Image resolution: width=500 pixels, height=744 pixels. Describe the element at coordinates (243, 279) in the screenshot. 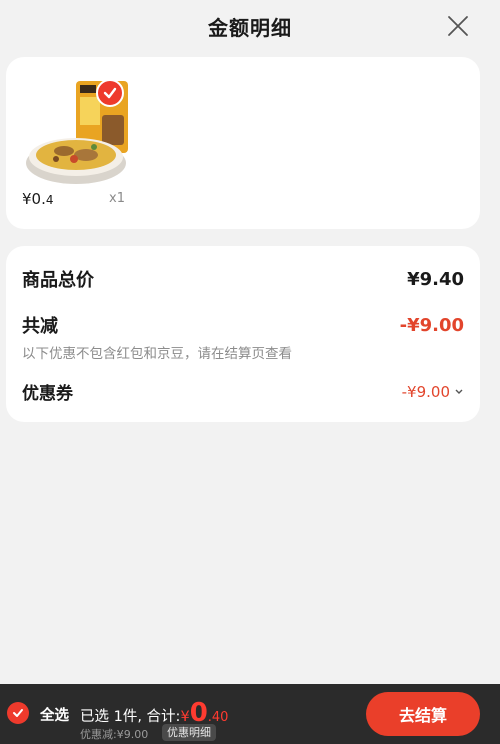

I see `total-row: 商品总价 ¥9.40` at that location.